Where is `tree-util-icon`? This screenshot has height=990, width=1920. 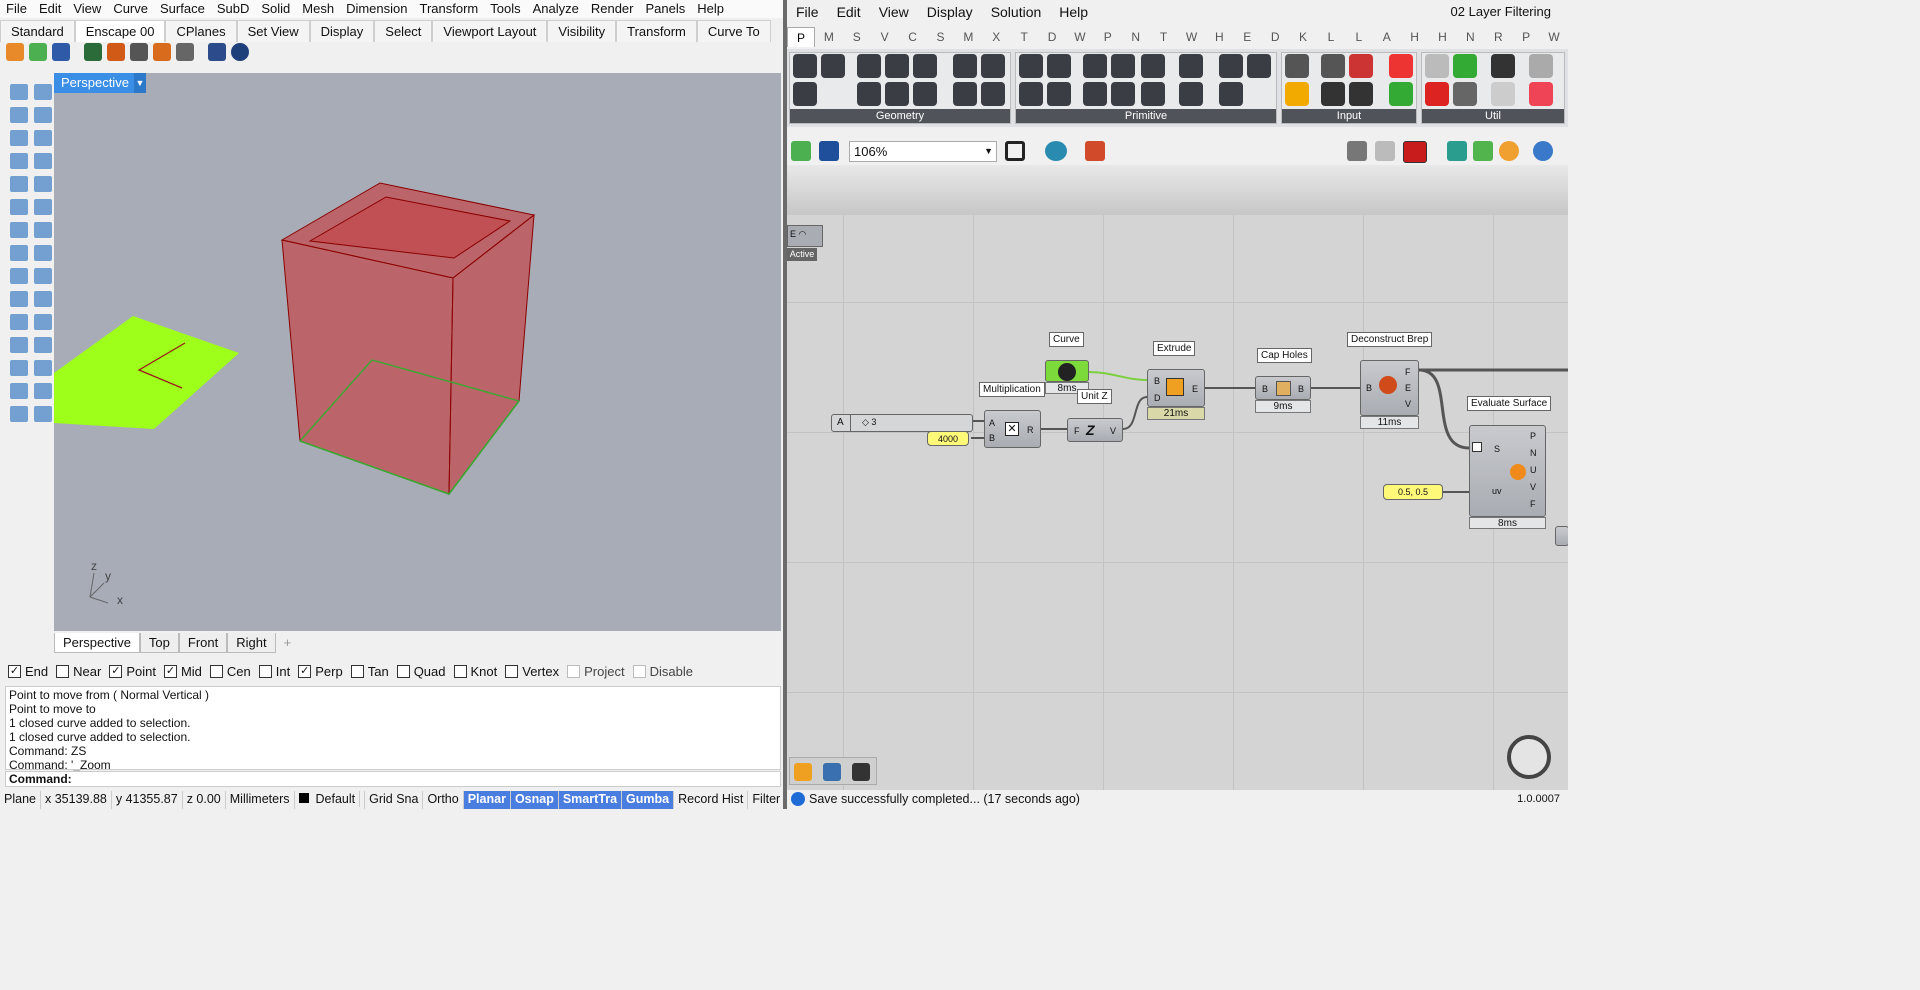
tree-util-icon is located at coordinates (1503, 66).